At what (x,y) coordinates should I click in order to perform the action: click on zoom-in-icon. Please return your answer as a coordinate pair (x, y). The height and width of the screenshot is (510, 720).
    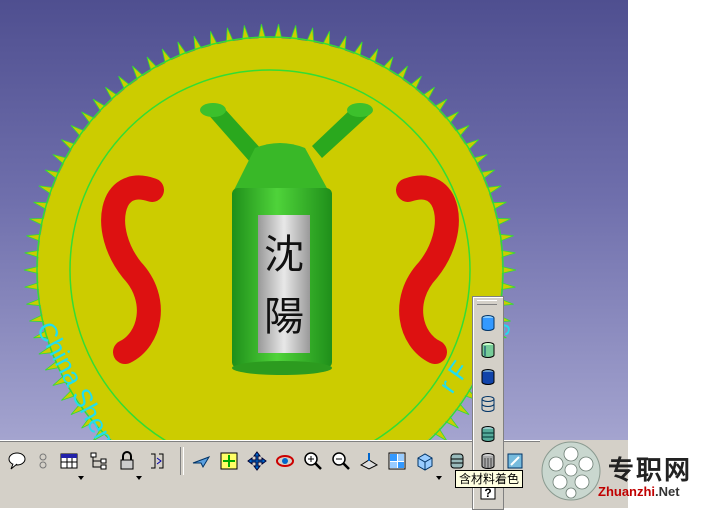
    Looking at the image, I should click on (313, 461).